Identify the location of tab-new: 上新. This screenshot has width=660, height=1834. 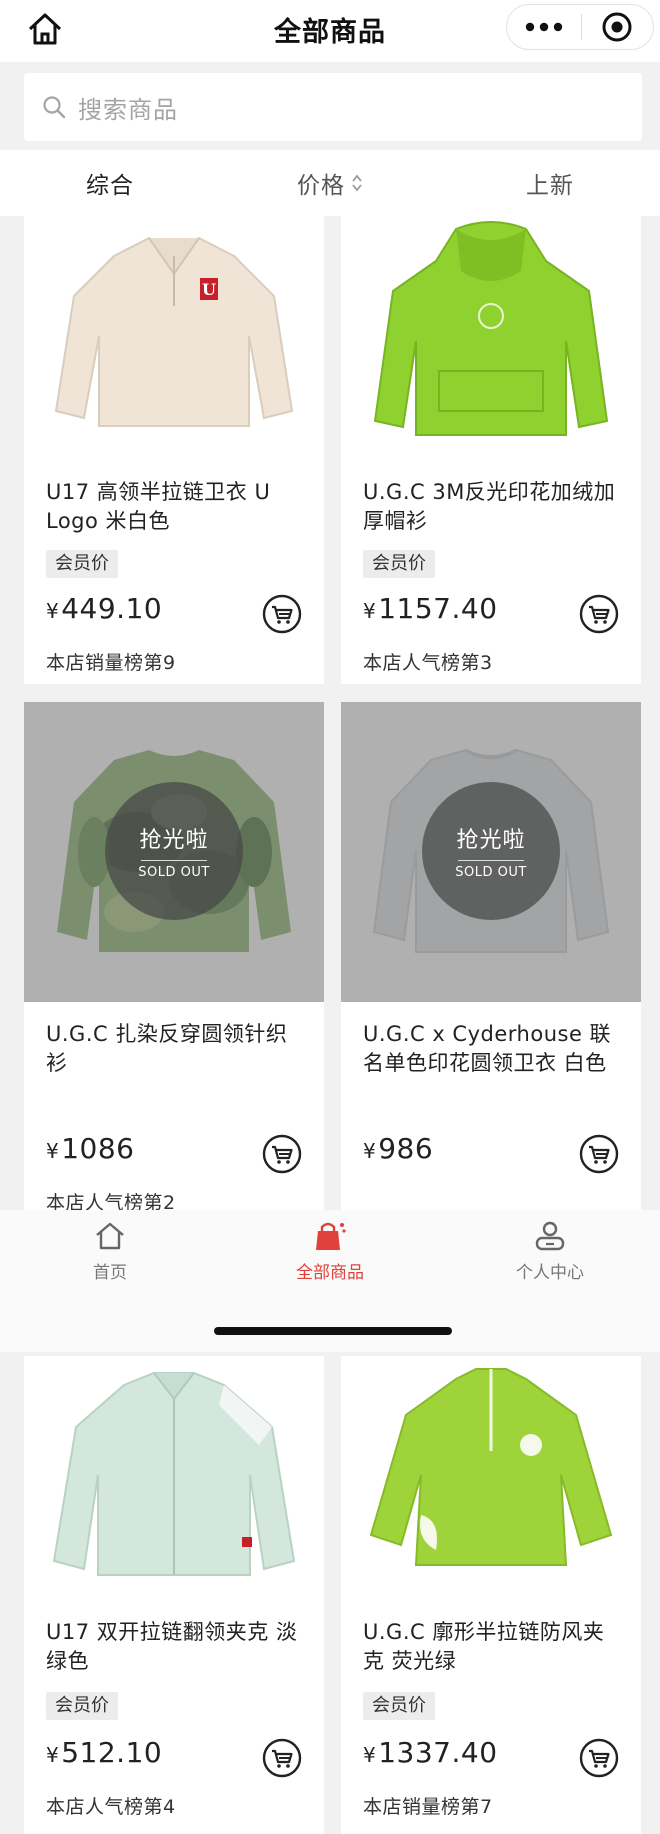
(550, 183).